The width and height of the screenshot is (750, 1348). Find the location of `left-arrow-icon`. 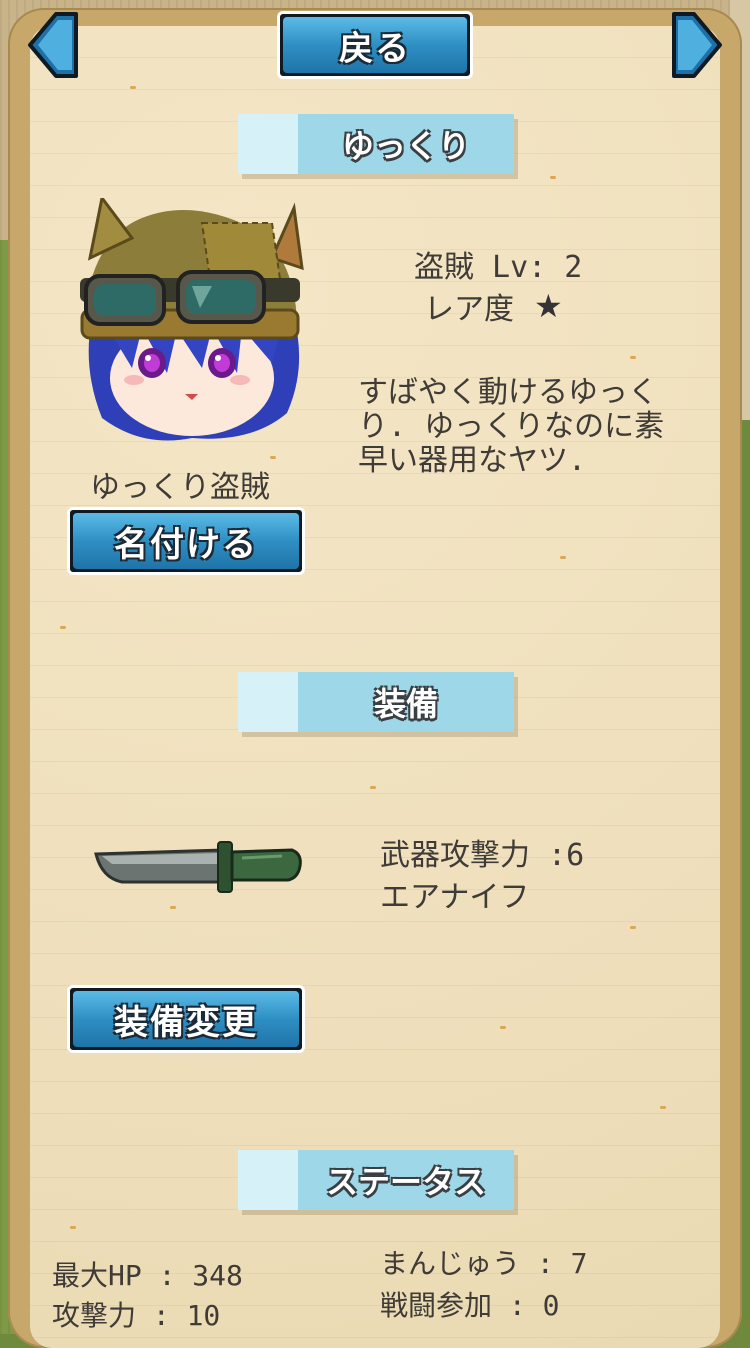

left-arrow-icon is located at coordinates (53, 45).